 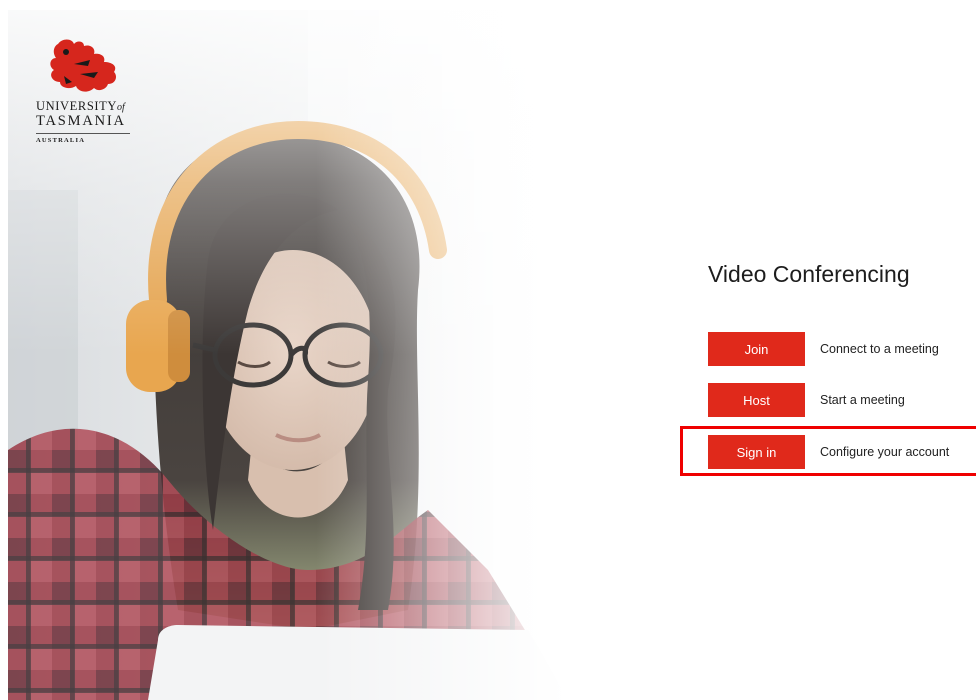 What do you see at coordinates (121, 107) in the screenshot?
I see `logo-of-text: of` at bounding box center [121, 107].